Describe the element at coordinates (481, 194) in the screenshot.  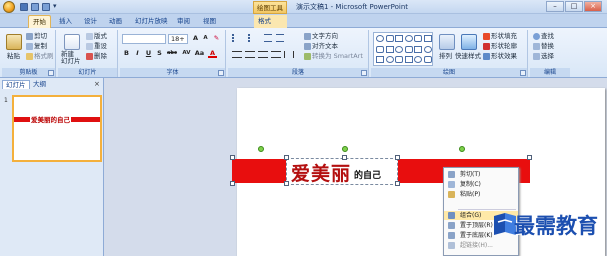
I see `menu-item-paste: 粘贴(P)` at that location.